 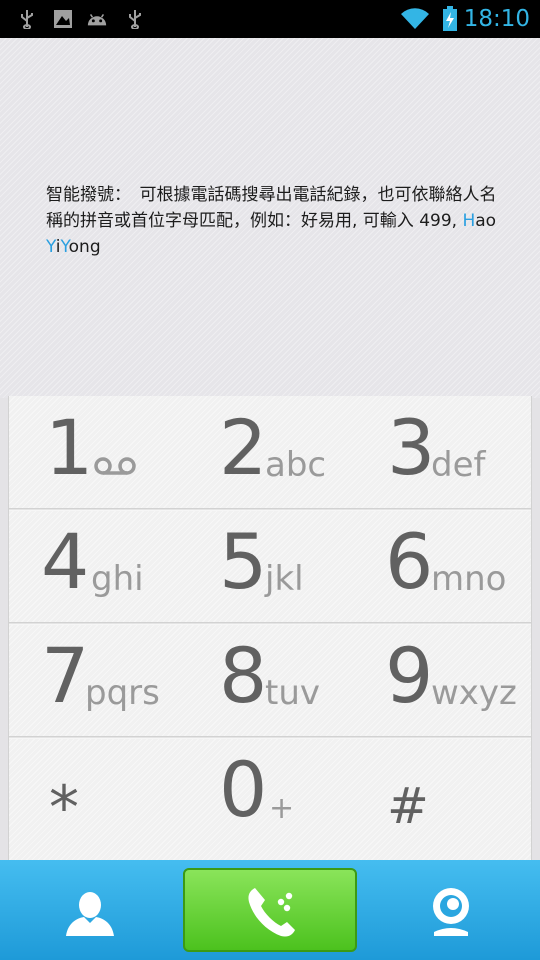 I want to click on android-icon, so click(x=97, y=19).